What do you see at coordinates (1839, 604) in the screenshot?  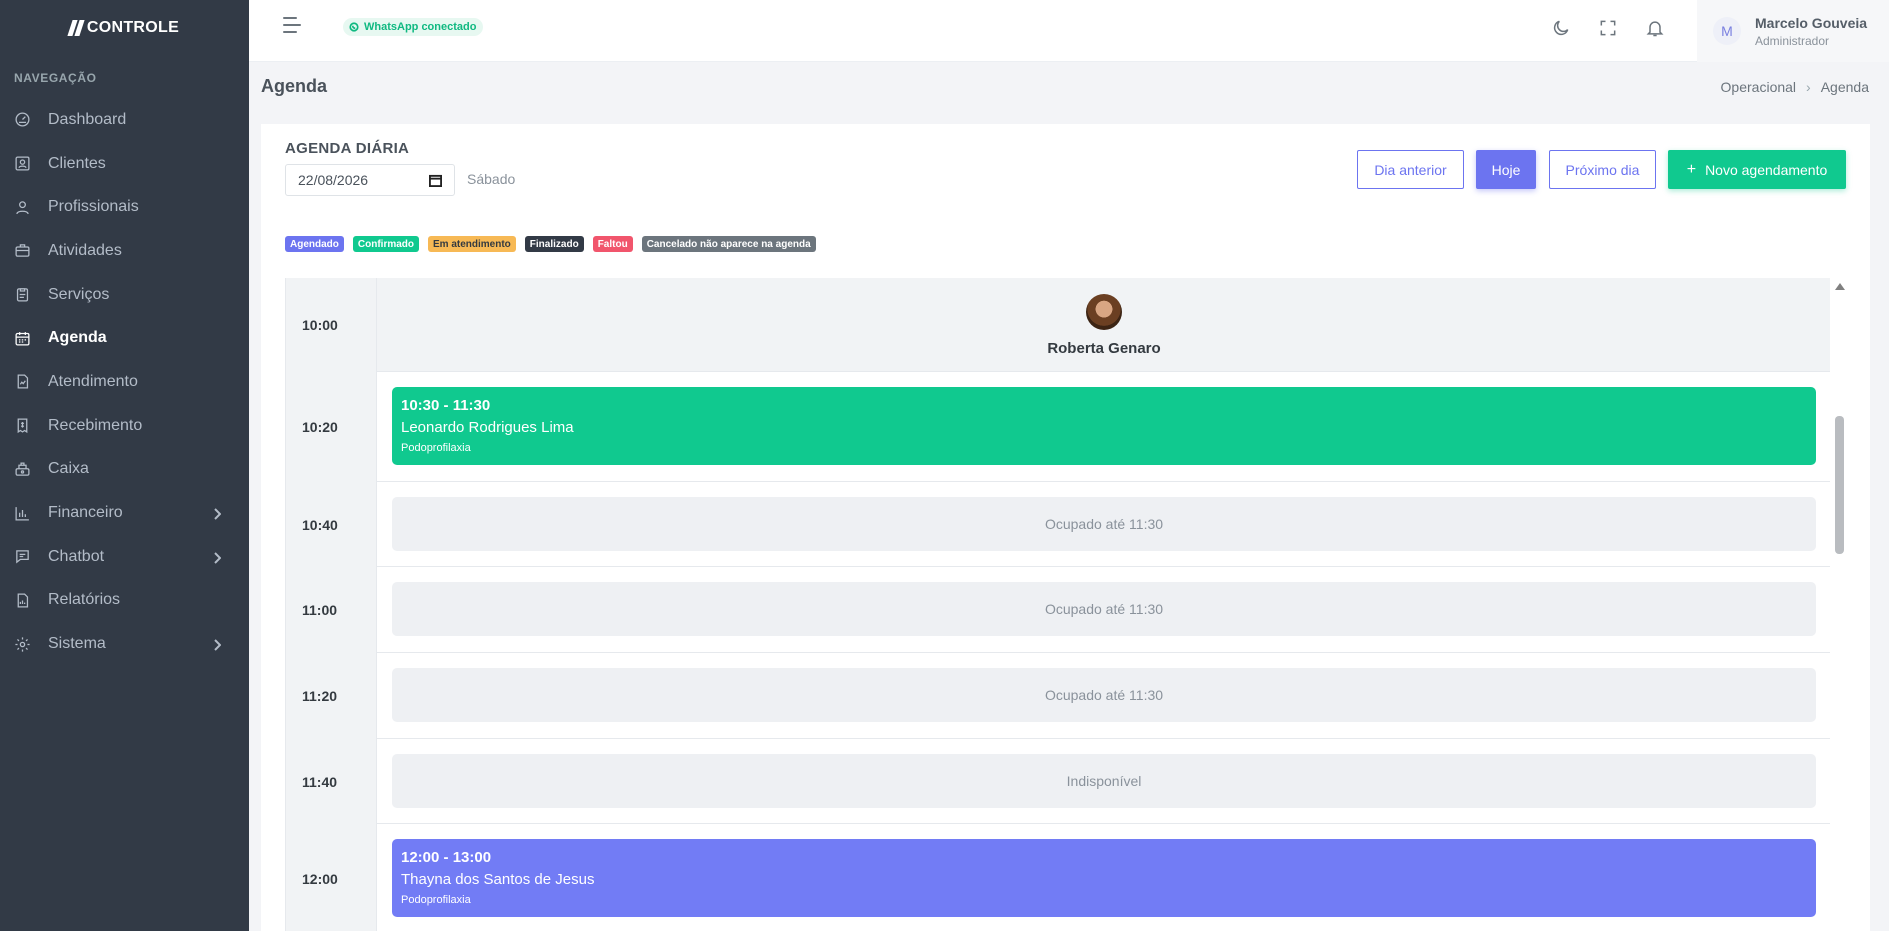 I see `agenda-scrollbar` at bounding box center [1839, 604].